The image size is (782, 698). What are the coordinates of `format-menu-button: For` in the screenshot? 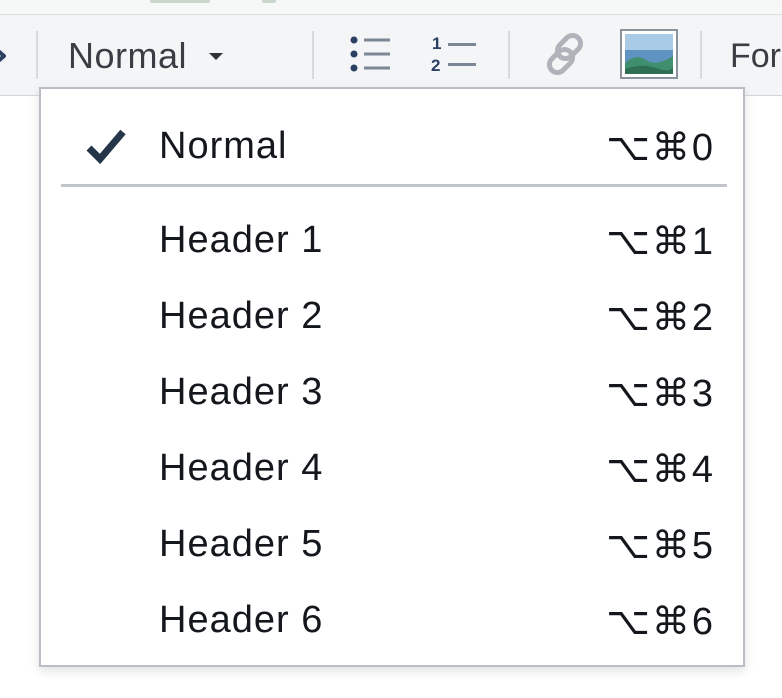 It's located at (755, 56).